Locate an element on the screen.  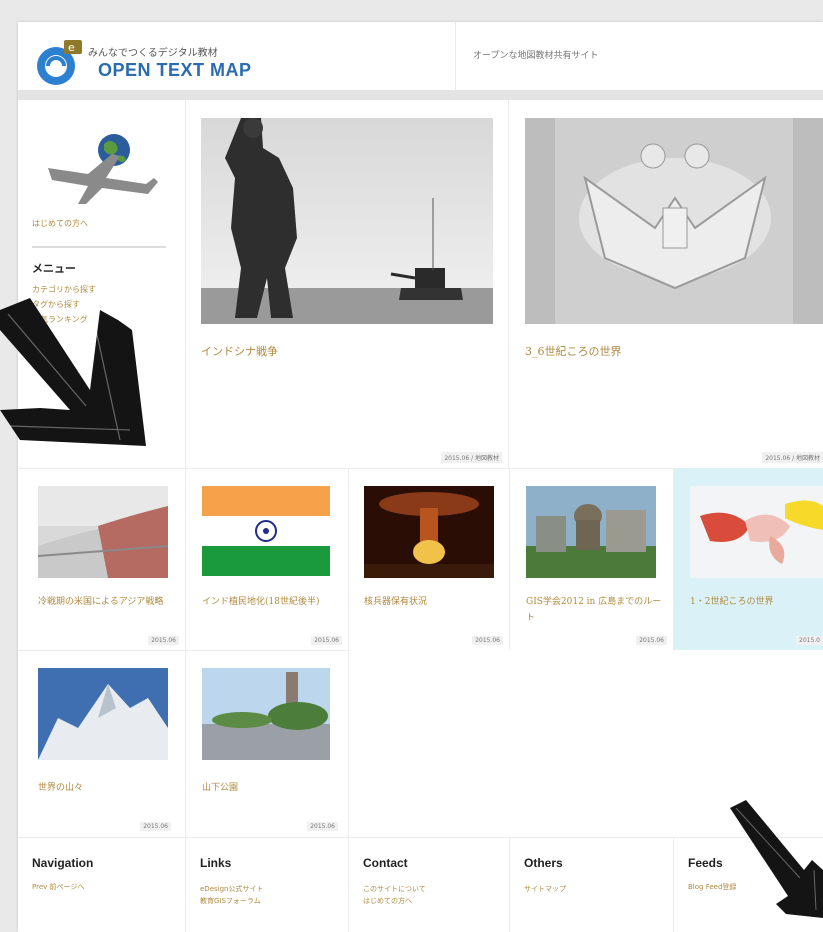
footer-contact: Contact このサイトについて はじめての方へ is located at coordinates (429, 885).